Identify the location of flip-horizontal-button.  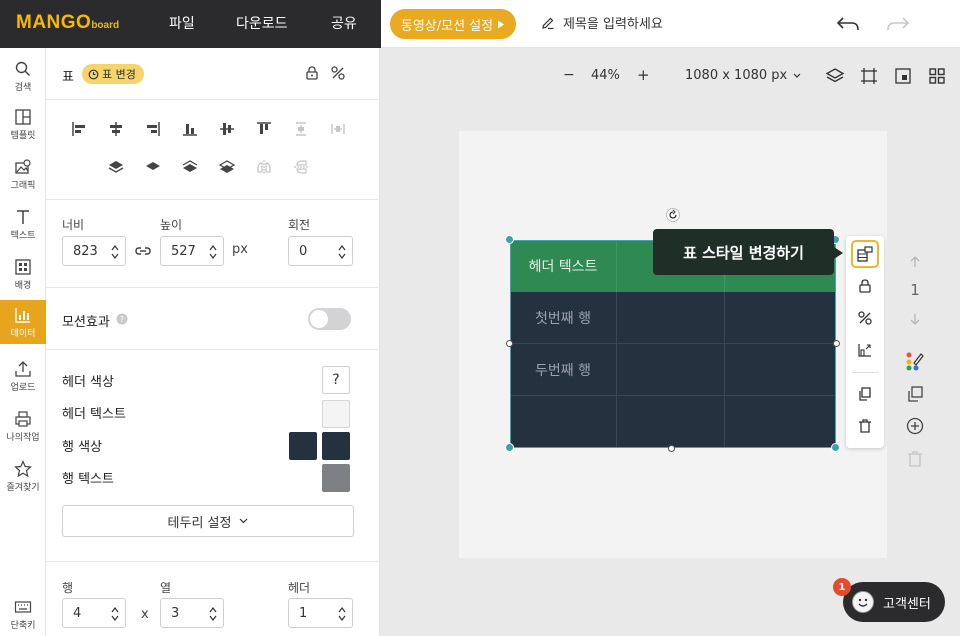
(264, 167).